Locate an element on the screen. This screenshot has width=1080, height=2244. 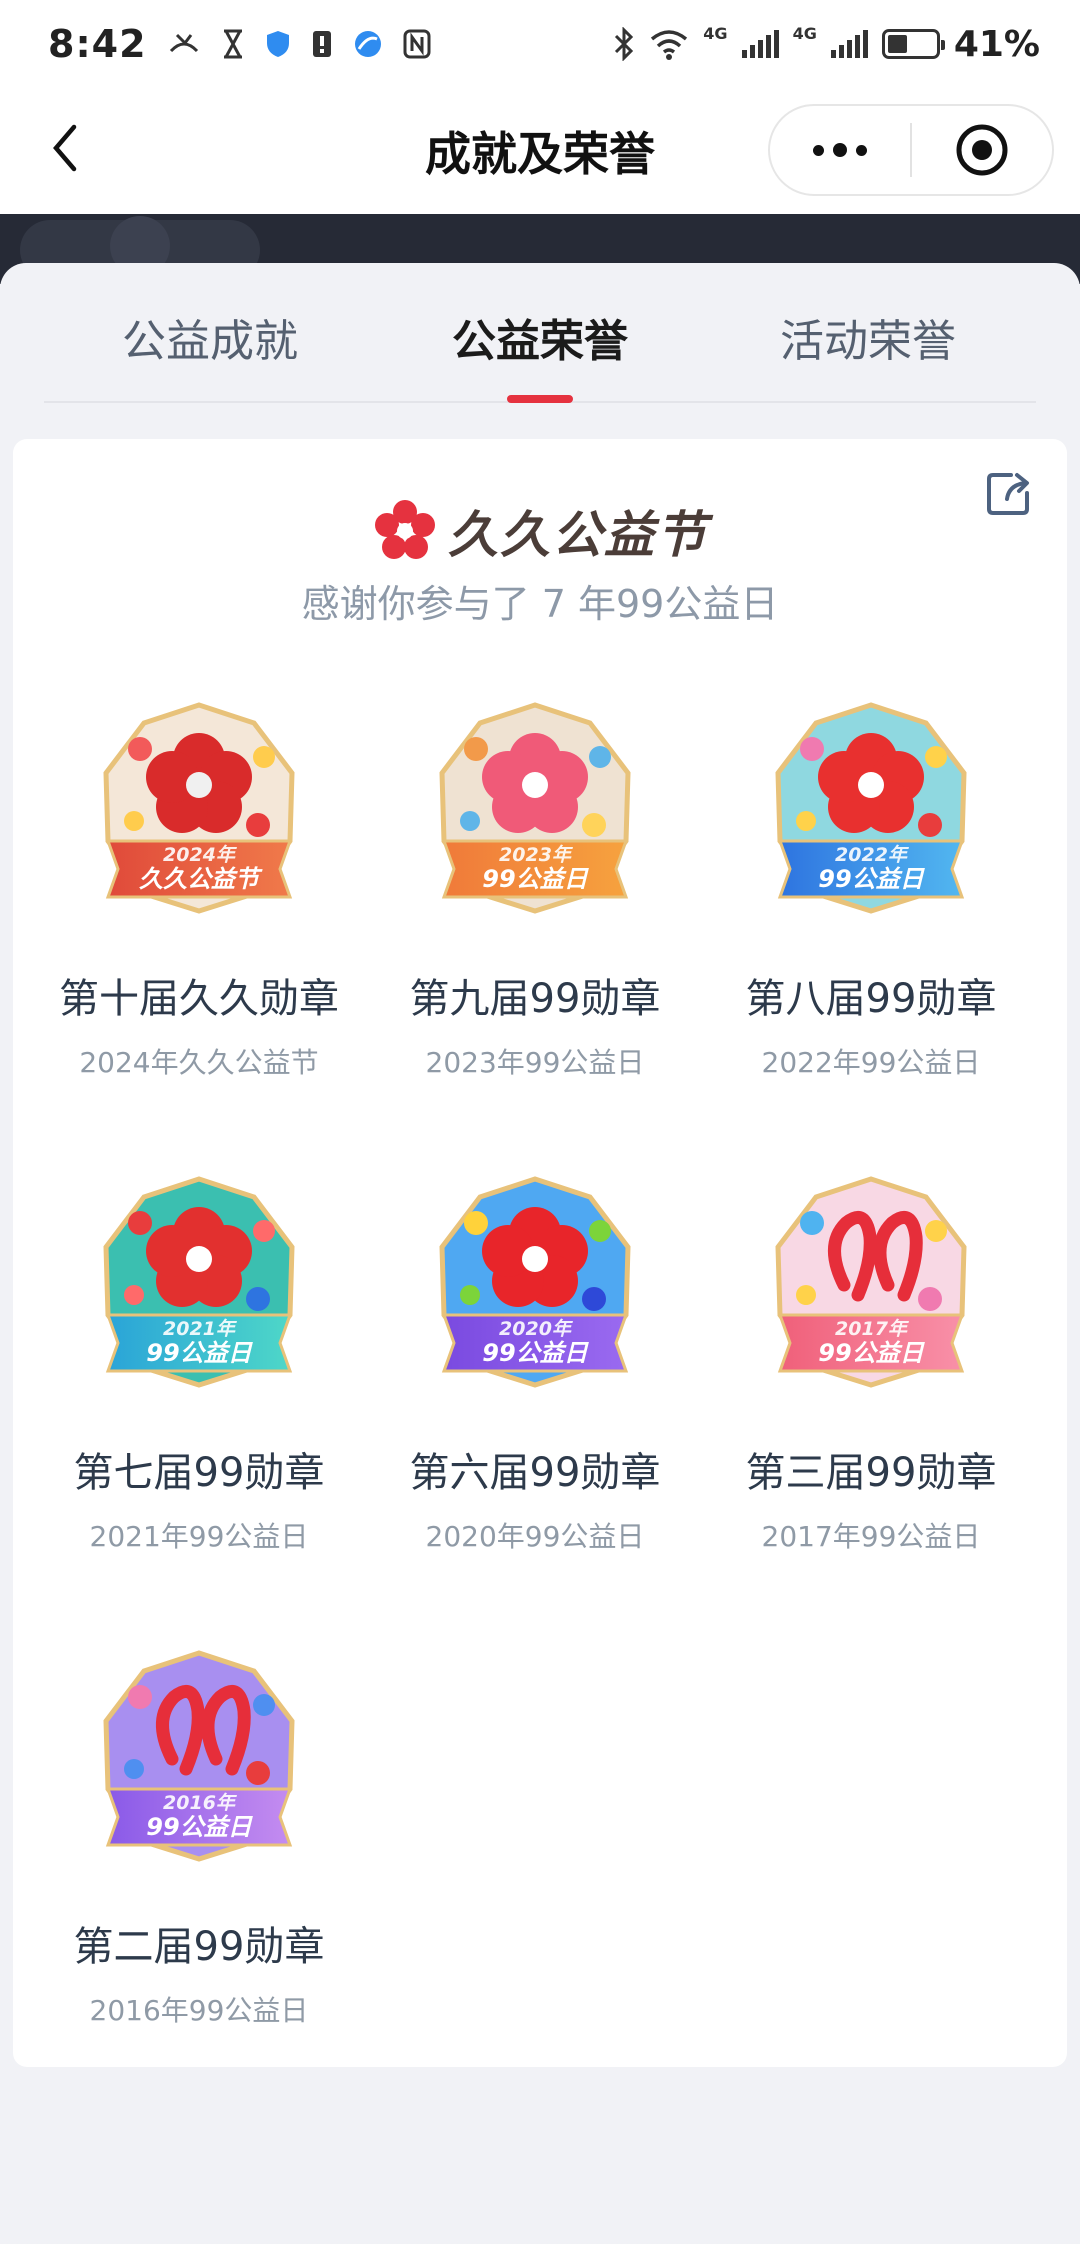
medal-badge-year: 2020年 is located at coordinates (536, 1329).